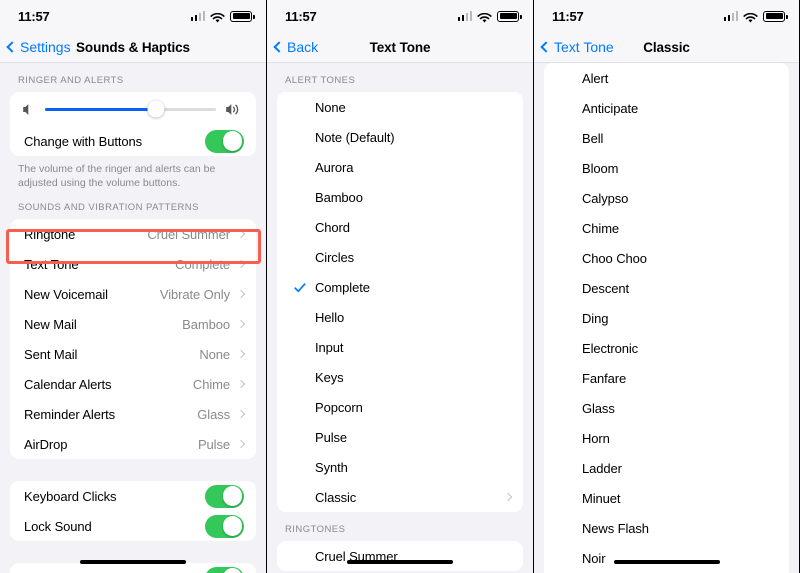 This screenshot has width=800, height=573. I want to click on row-new-voicemail: New Voicemail Vibrate Only, so click(133, 294).